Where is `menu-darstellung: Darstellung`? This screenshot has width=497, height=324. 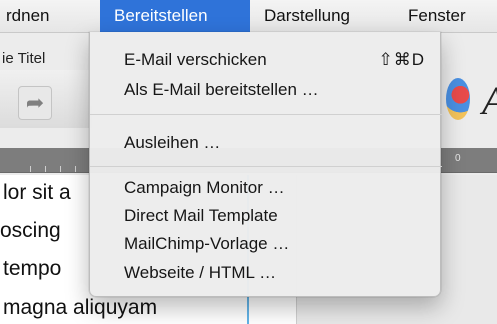 menu-darstellung: Darstellung is located at coordinates (314, 16).